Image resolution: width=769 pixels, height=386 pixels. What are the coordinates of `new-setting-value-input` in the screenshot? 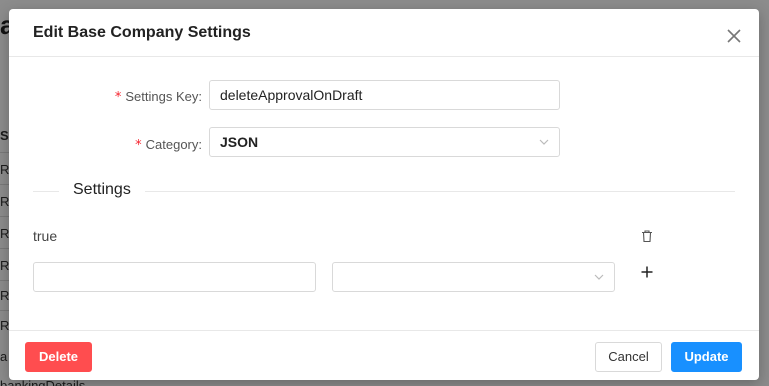 It's located at (174, 277).